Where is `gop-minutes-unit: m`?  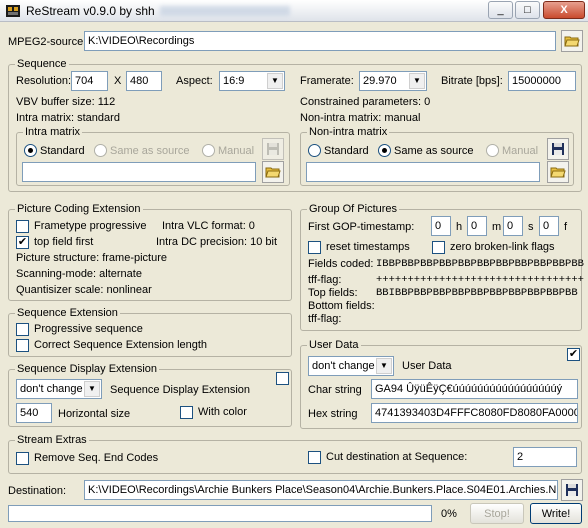 gop-minutes-unit: m is located at coordinates (497, 227).